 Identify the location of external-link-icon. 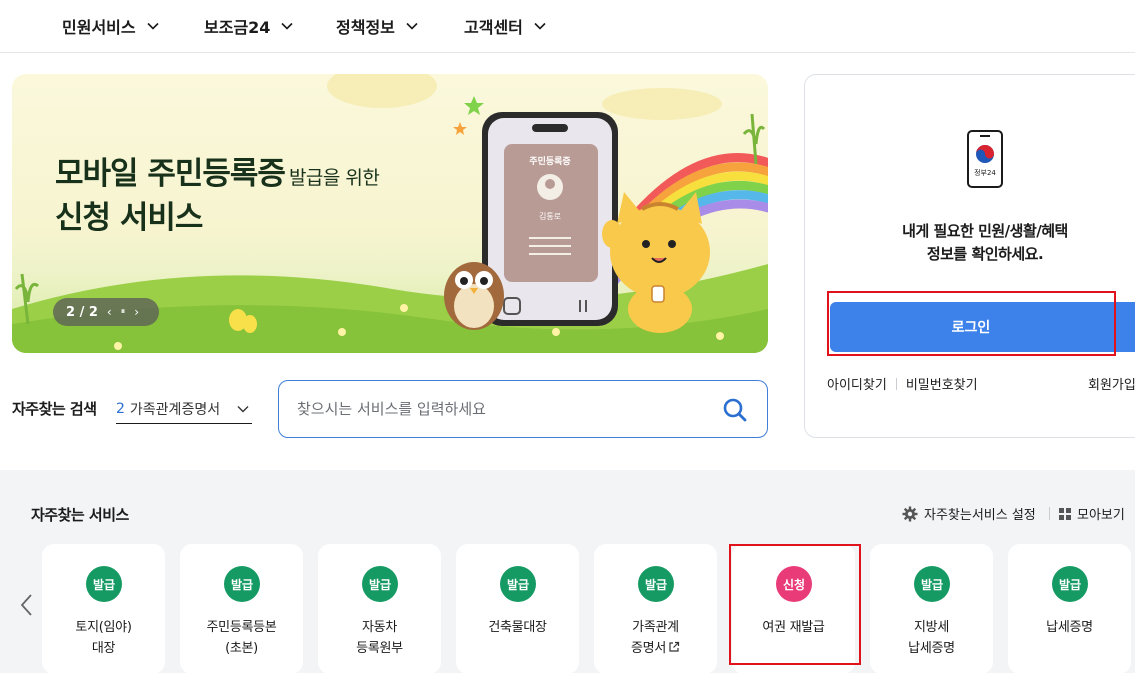
(674, 646).